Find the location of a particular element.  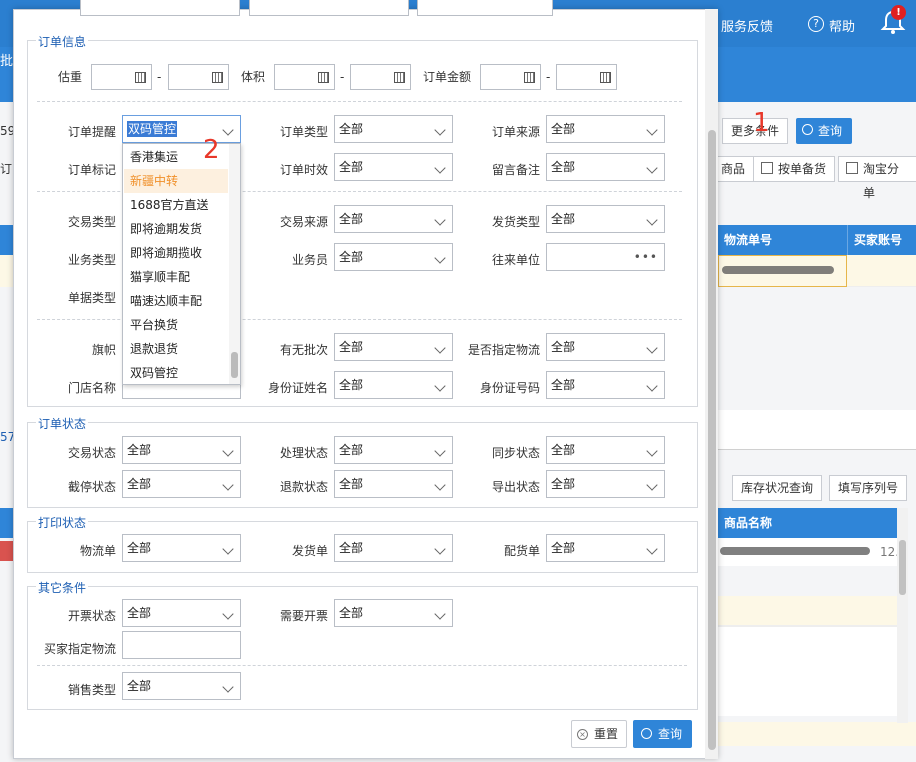

doc-type-label: 单据类型 is located at coordinates (92, 298).